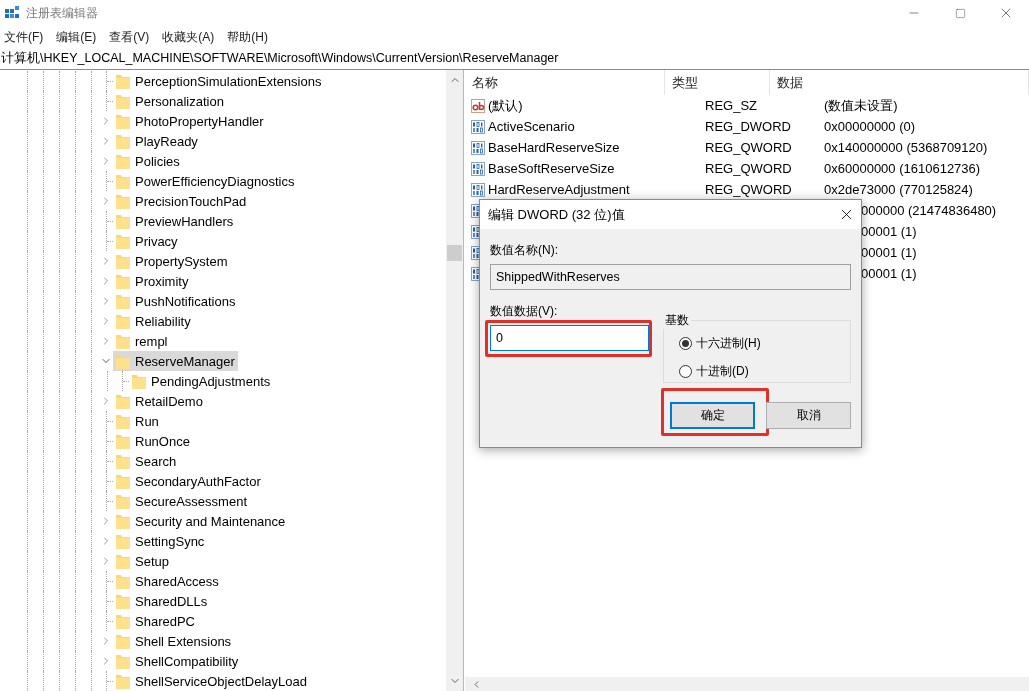 The height and width of the screenshot is (691, 1029). What do you see at coordinates (62, 13) in the screenshot?
I see `window-title: 注册表编辑器` at bounding box center [62, 13].